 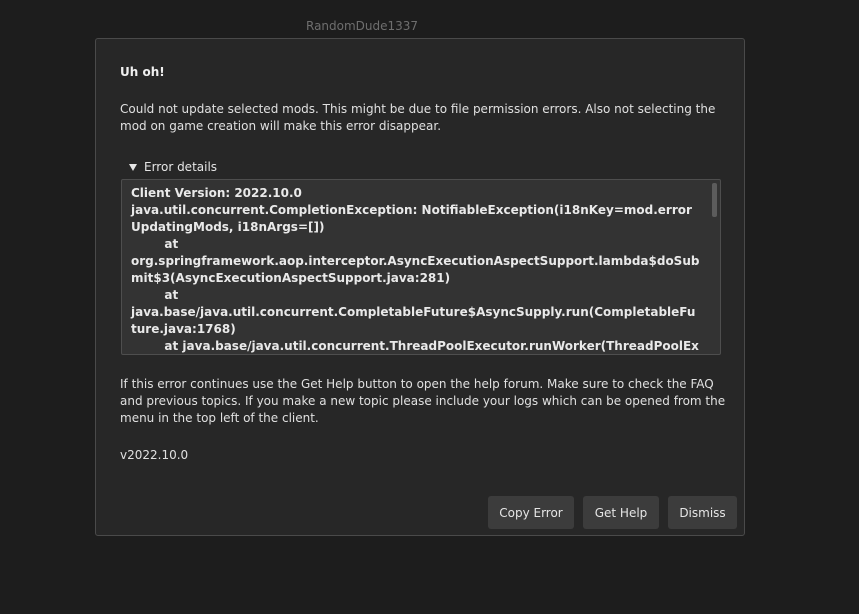 What do you see at coordinates (702, 512) in the screenshot?
I see `dismiss-button: Dismiss` at bounding box center [702, 512].